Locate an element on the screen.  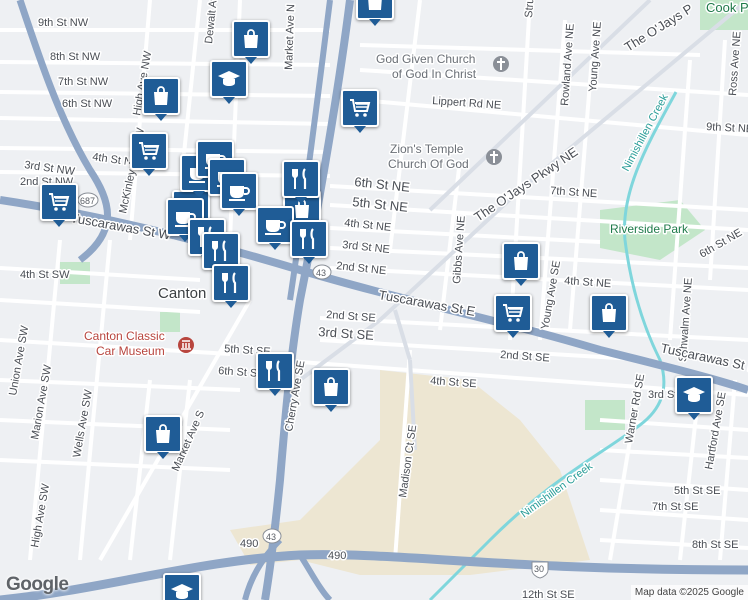
church-label-line2: of God In Christ is located at coordinates (434, 74).